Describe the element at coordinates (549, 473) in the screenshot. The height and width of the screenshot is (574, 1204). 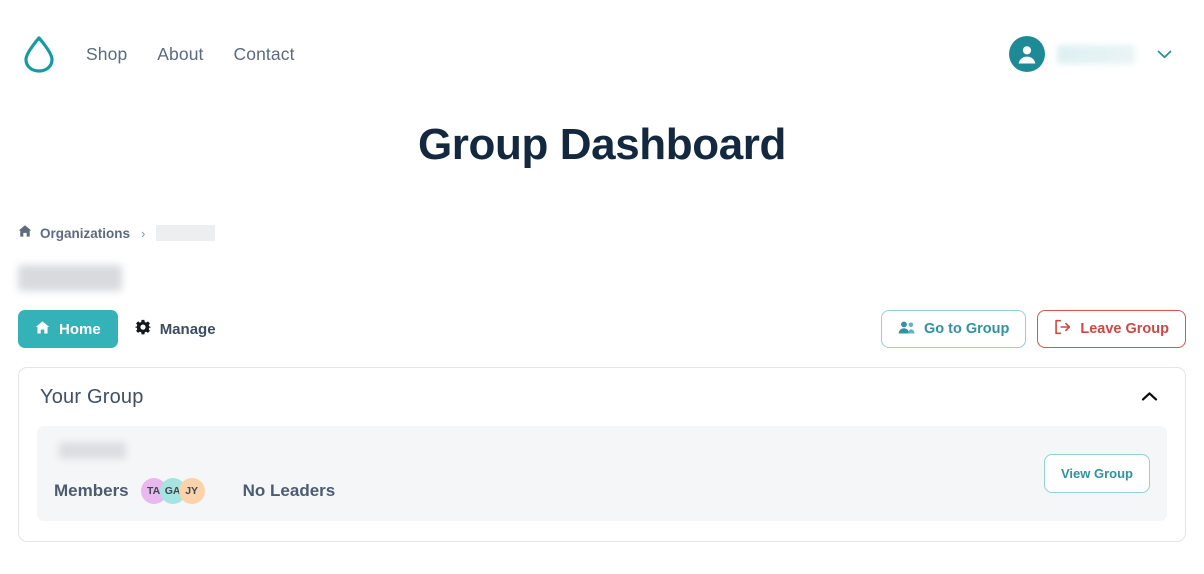
I see `group-info: Members TA GA JY No Leaders` at that location.